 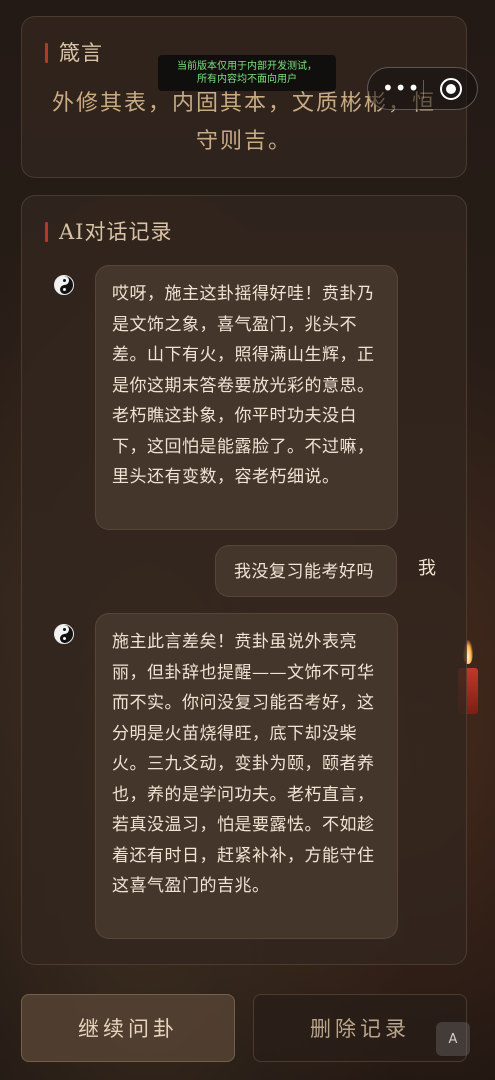 I want to click on delete-record-button: 删除记录, so click(x=360, y=1028).